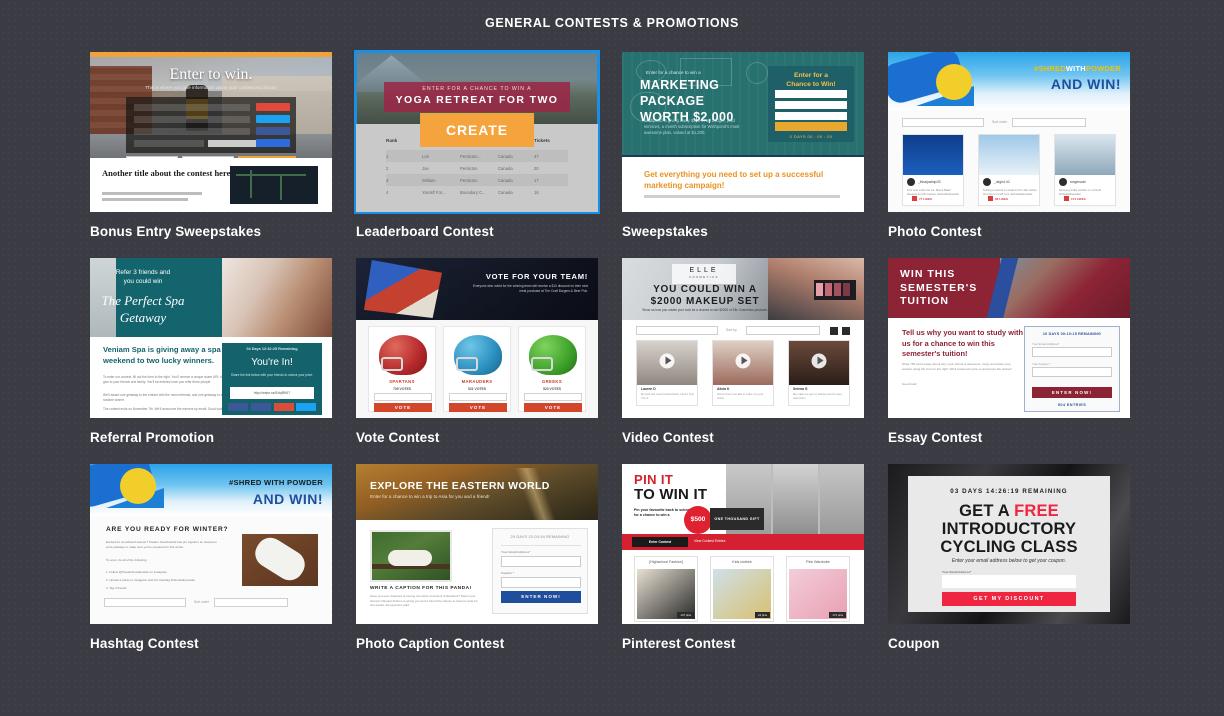 This screenshot has width=1224, height=716. I want to click on preview-headline: EXPLORE THE EASTERN WORLD, so click(460, 486).